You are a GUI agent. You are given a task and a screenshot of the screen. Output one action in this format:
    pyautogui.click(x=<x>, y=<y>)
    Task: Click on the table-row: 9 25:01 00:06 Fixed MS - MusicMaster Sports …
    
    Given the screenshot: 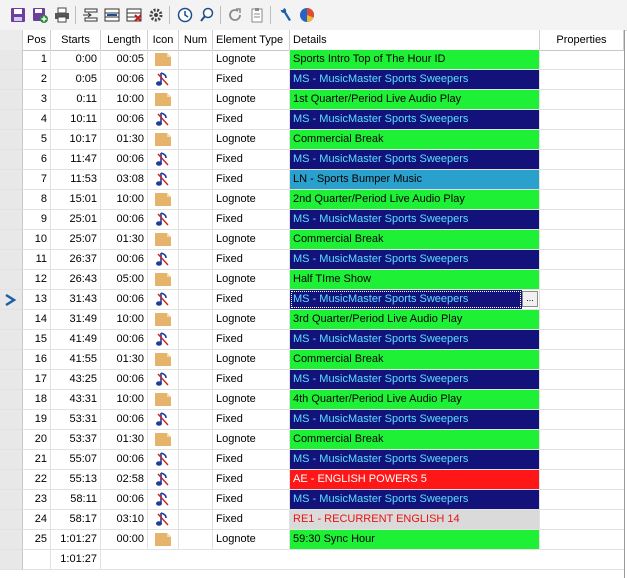 What is the action you would take?
    pyautogui.click(x=312, y=220)
    